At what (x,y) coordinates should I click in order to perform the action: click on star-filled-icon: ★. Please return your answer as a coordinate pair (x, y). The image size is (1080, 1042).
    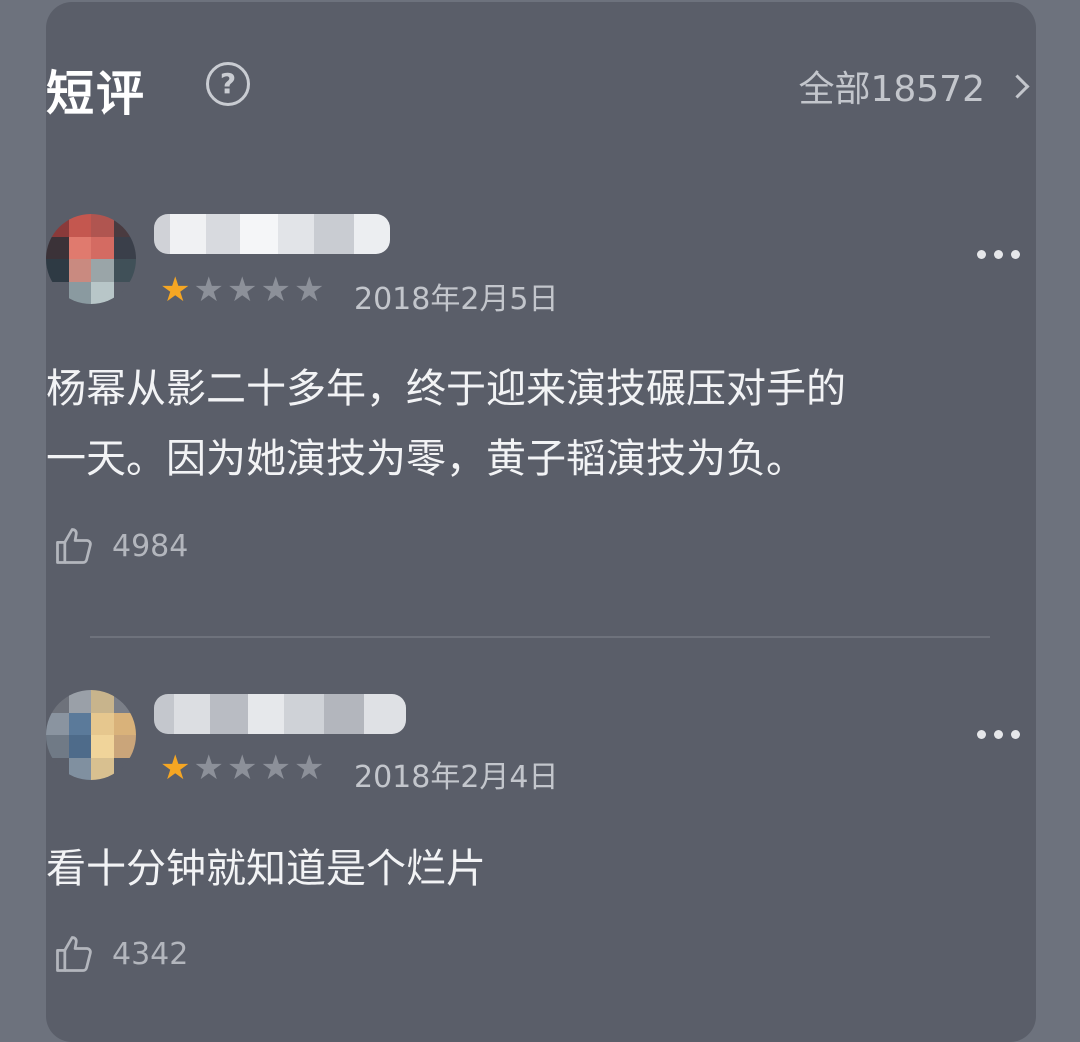
    Looking at the image, I should click on (175, 768).